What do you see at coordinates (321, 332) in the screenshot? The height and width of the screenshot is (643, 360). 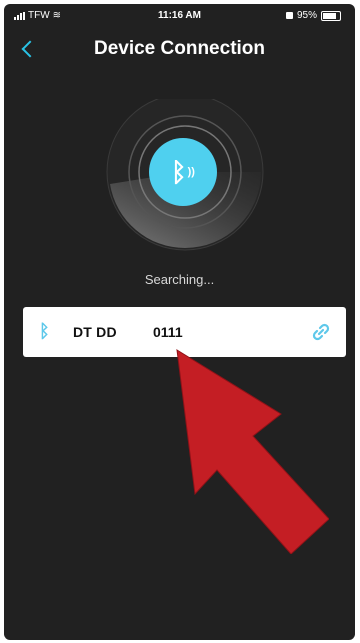 I see `link-icon` at bounding box center [321, 332].